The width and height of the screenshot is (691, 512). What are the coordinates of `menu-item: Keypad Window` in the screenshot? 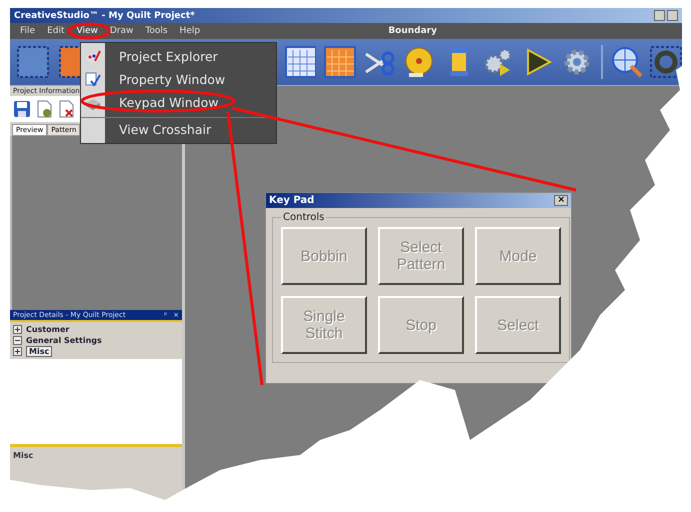 It's located at (161, 102).